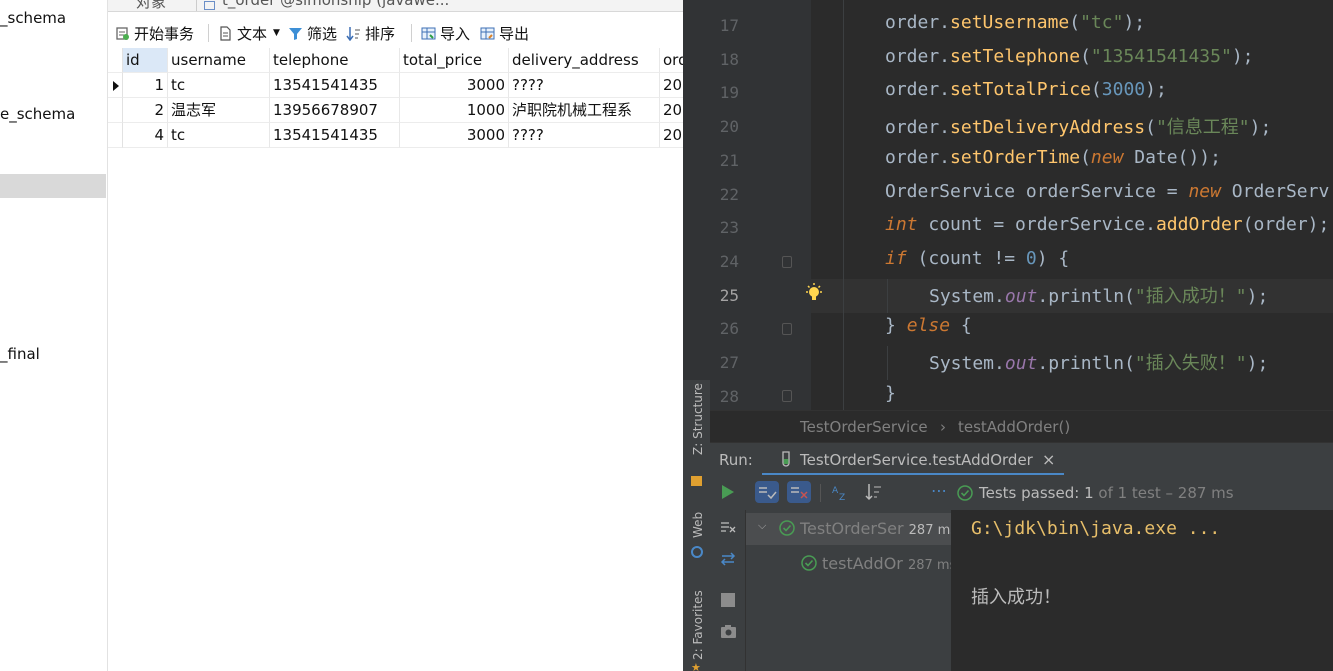 This screenshot has width=1333, height=671. I want to click on code-line: order.setTotalPrice(3000);, so click(1026, 89).